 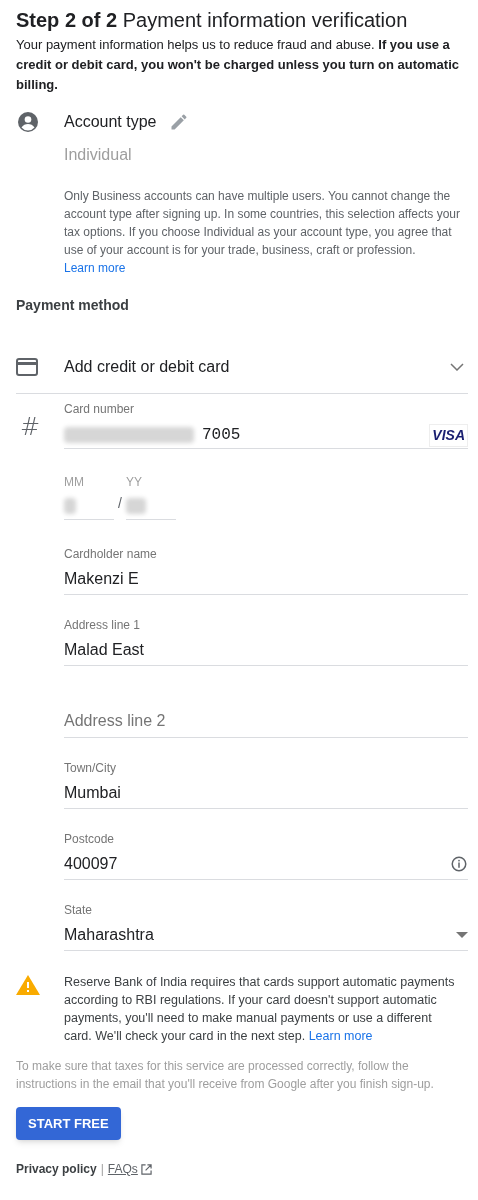 I want to click on field-value: Mumbai, so click(x=92, y=793).